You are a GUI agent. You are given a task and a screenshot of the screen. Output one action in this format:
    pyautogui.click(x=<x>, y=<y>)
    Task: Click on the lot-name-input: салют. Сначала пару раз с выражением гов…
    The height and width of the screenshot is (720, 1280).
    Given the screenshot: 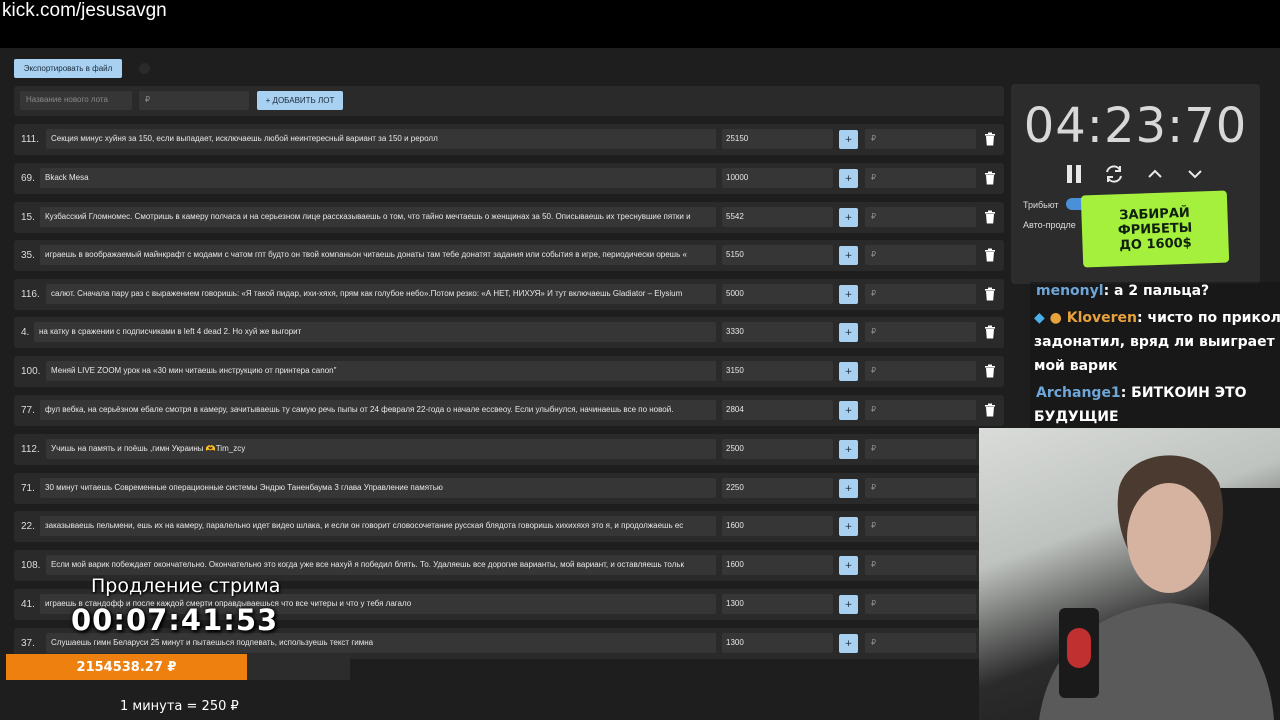 What is the action you would take?
    pyautogui.click(x=381, y=294)
    